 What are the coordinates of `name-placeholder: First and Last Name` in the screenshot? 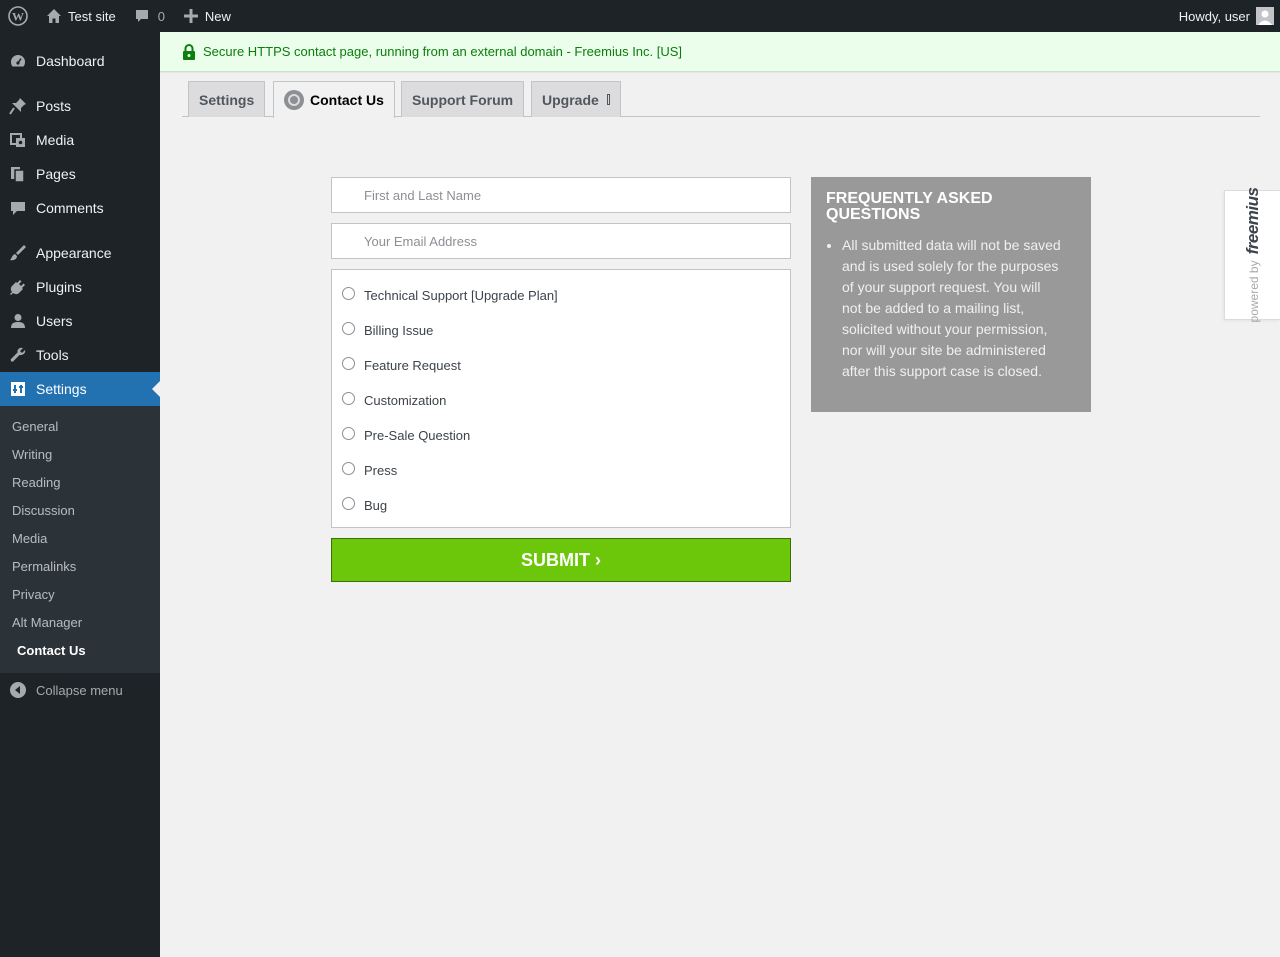 It's located at (423, 195).